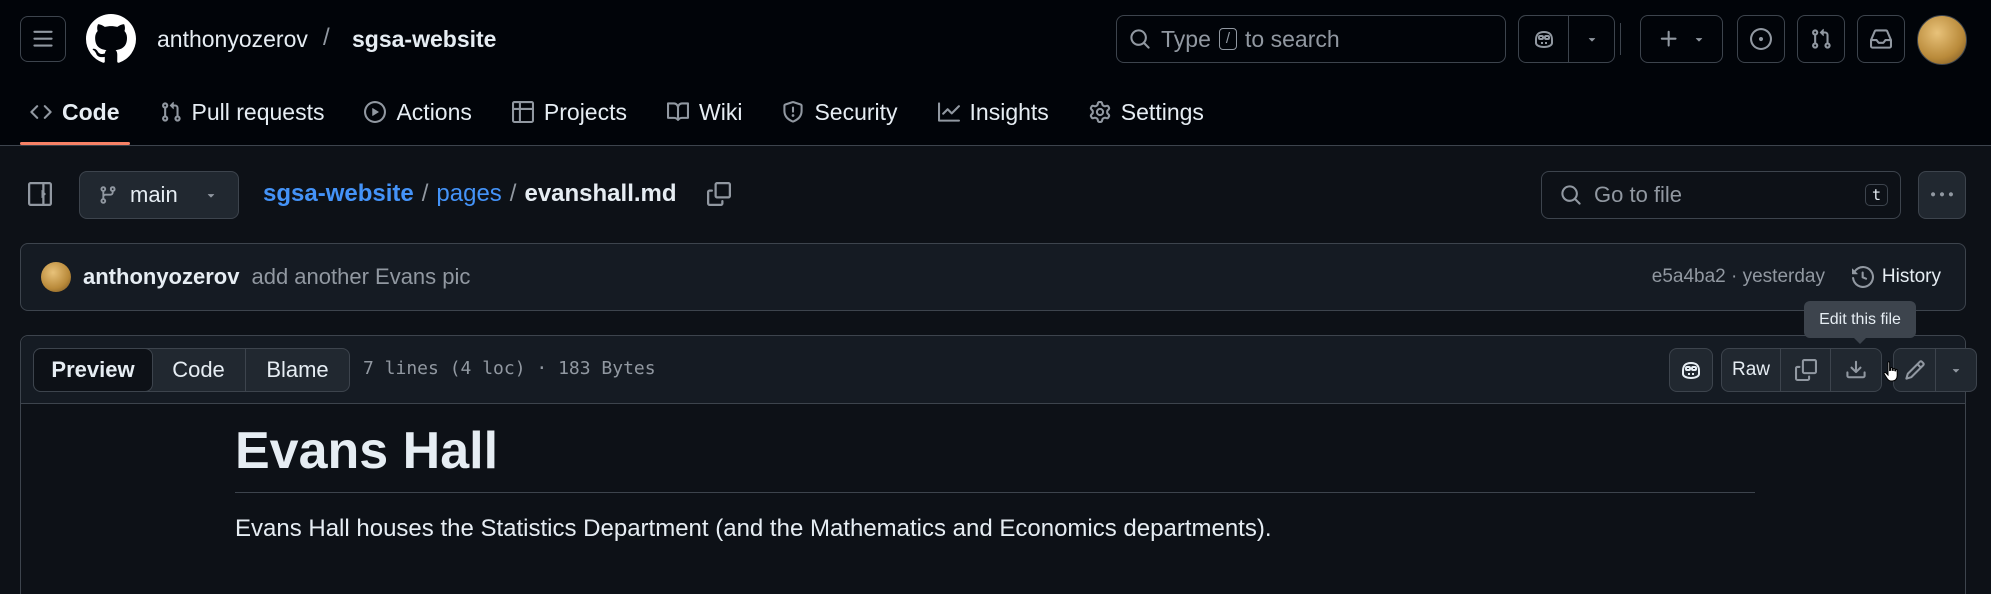 This screenshot has width=1991, height=594. What do you see at coordinates (360, 277) in the screenshot?
I see `commit-message-link: add another Evans pic` at bounding box center [360, 277].